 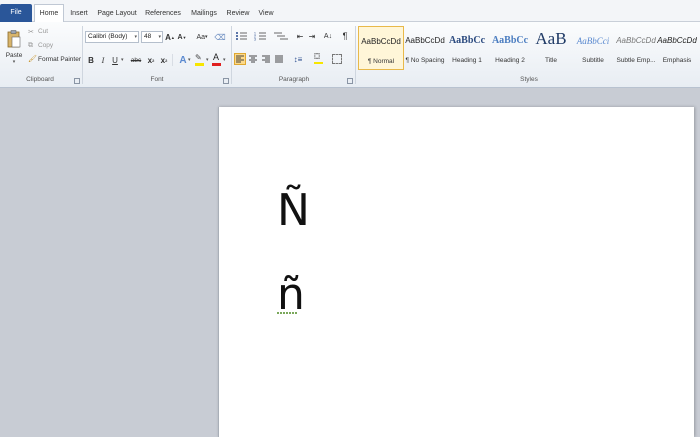 I want to click on copy-icon: ⧉, so click(x=30, y=45).